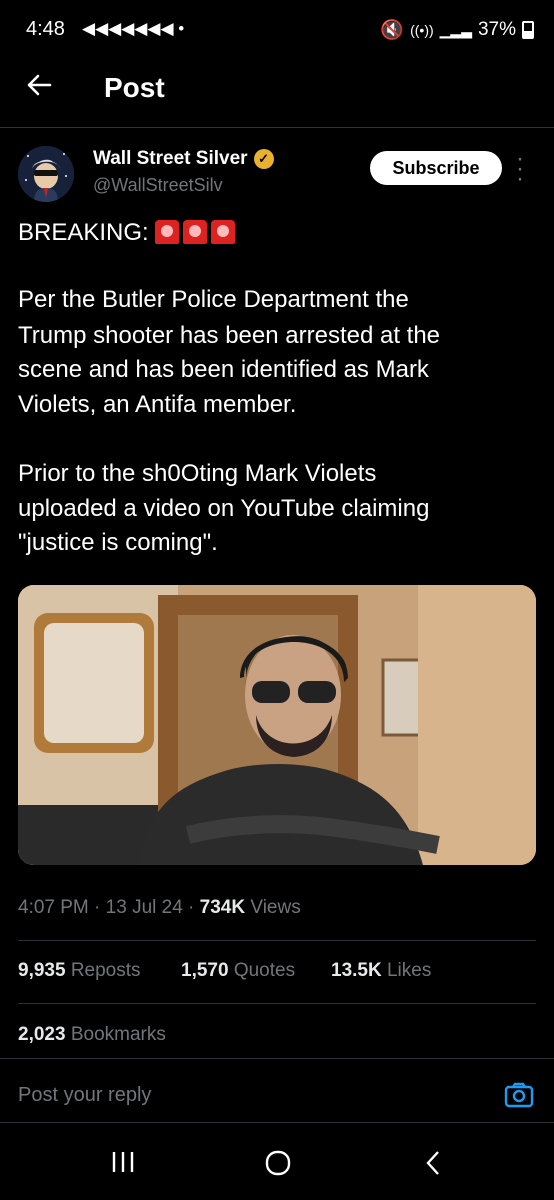 Image resolution: width=554 pixels, height=1200 pixels. What do you see at coordinates (205, 970) in the screenshot?
I see `quotes-count: 1,570` at bounding box center [205, 970].